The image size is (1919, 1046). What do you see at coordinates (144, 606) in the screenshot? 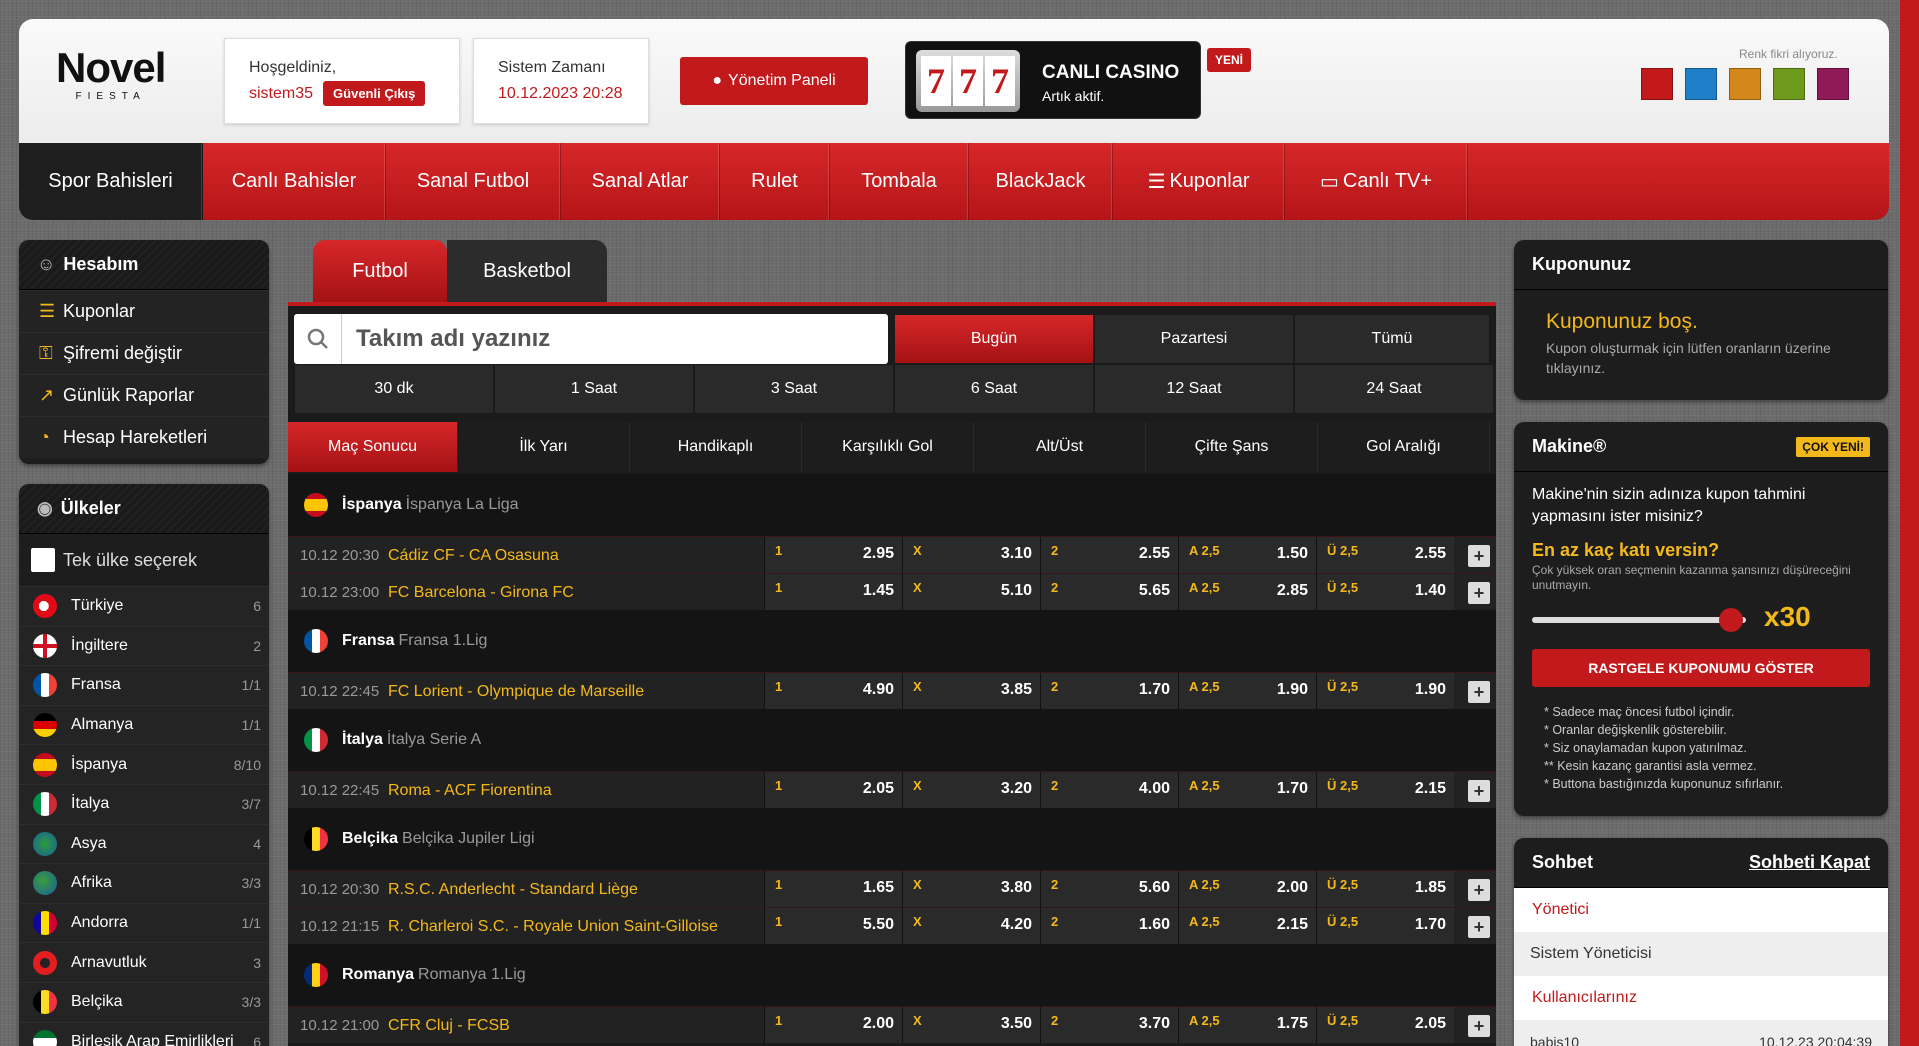
I see `country-item: Türkiye 6` at bounding box center [144, 606].